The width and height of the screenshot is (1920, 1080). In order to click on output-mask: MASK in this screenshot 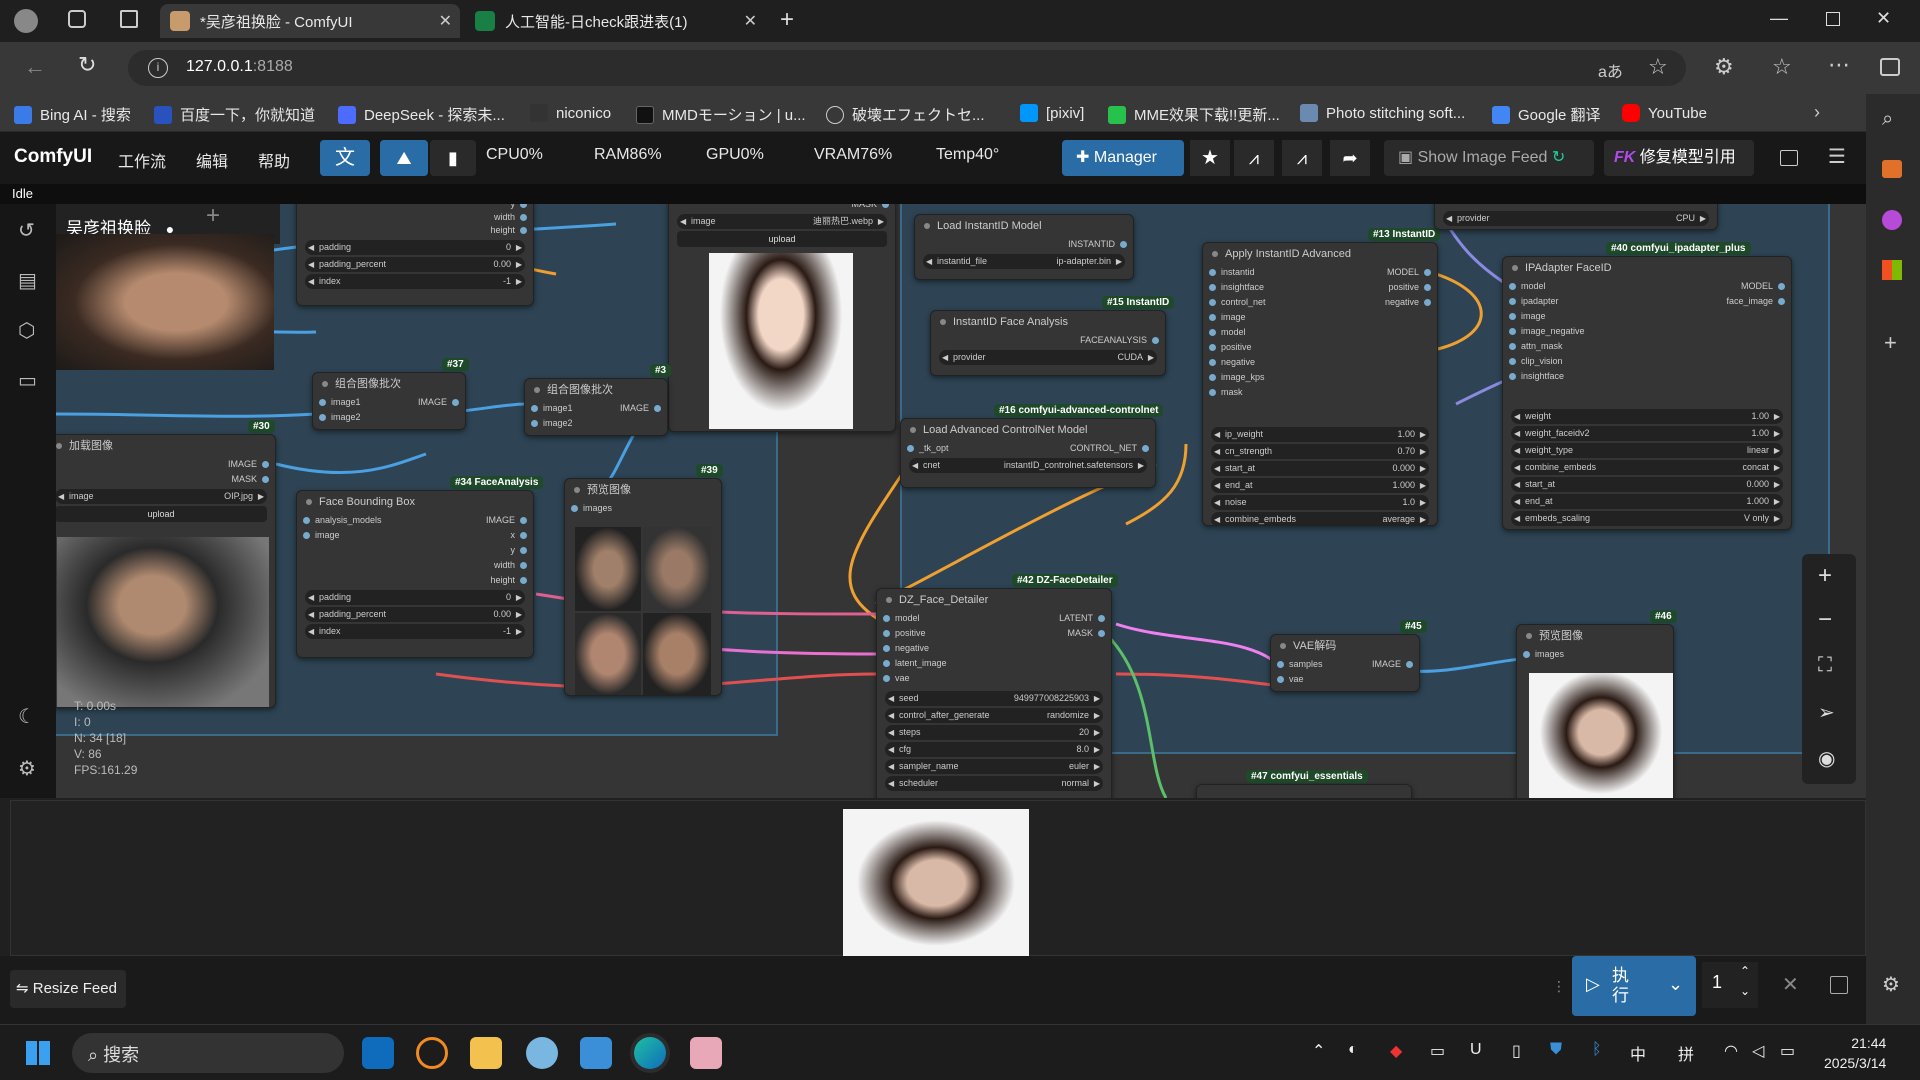, I will do `click(782, 208)`.